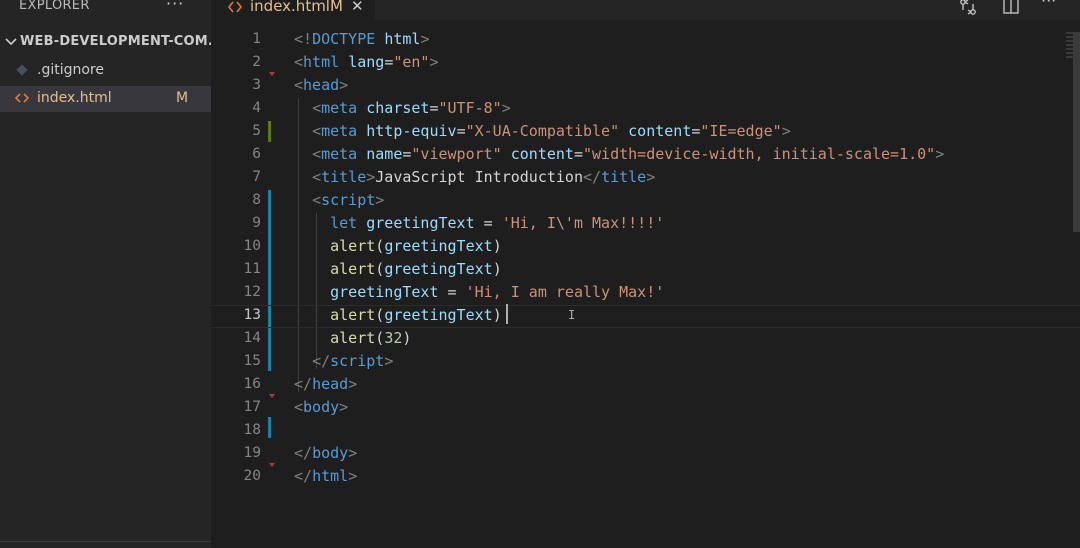 The width and height of the screenshot is (1080, 548). Describe the element at coordinates (1011, 8) in the screenshot. I see `split-editor-icon` at that location.